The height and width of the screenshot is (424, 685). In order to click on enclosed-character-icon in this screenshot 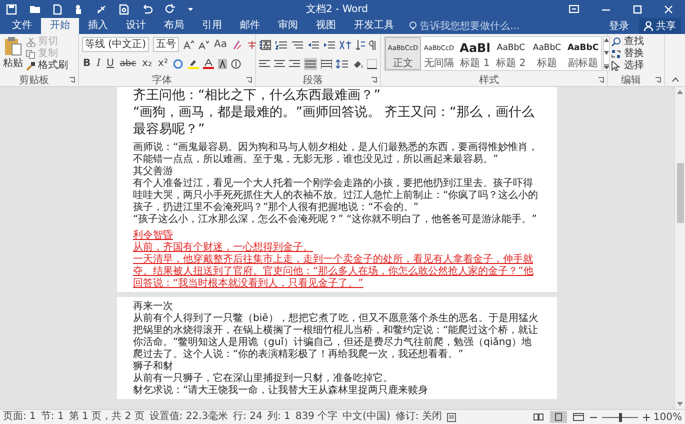, I will do `click(235, 63)`.